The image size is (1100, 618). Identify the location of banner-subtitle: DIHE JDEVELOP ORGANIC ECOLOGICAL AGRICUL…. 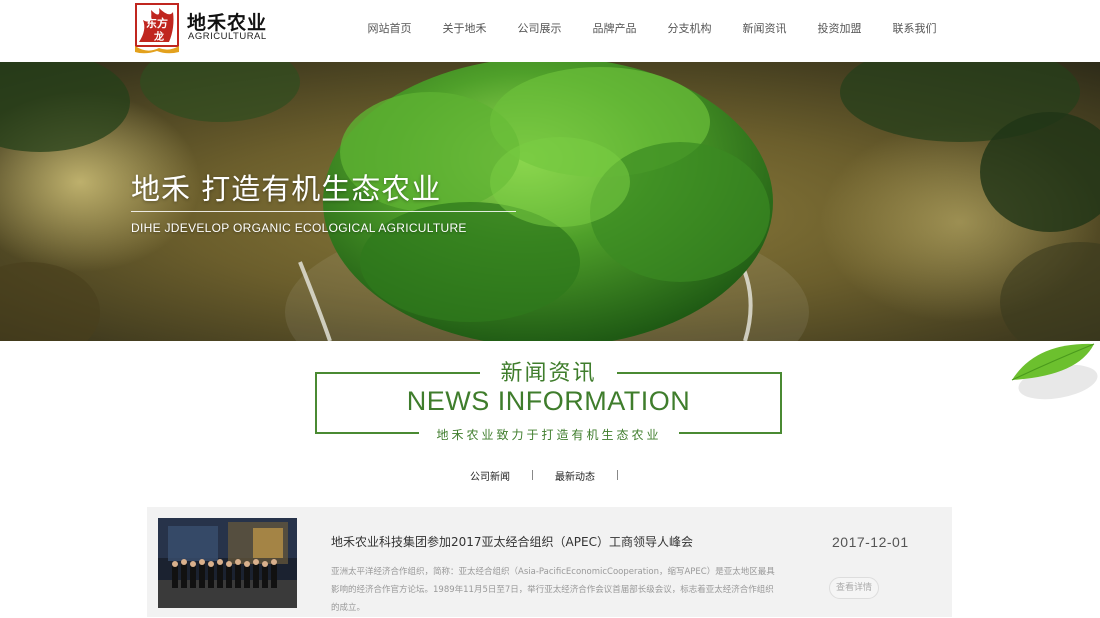
(299, 228).